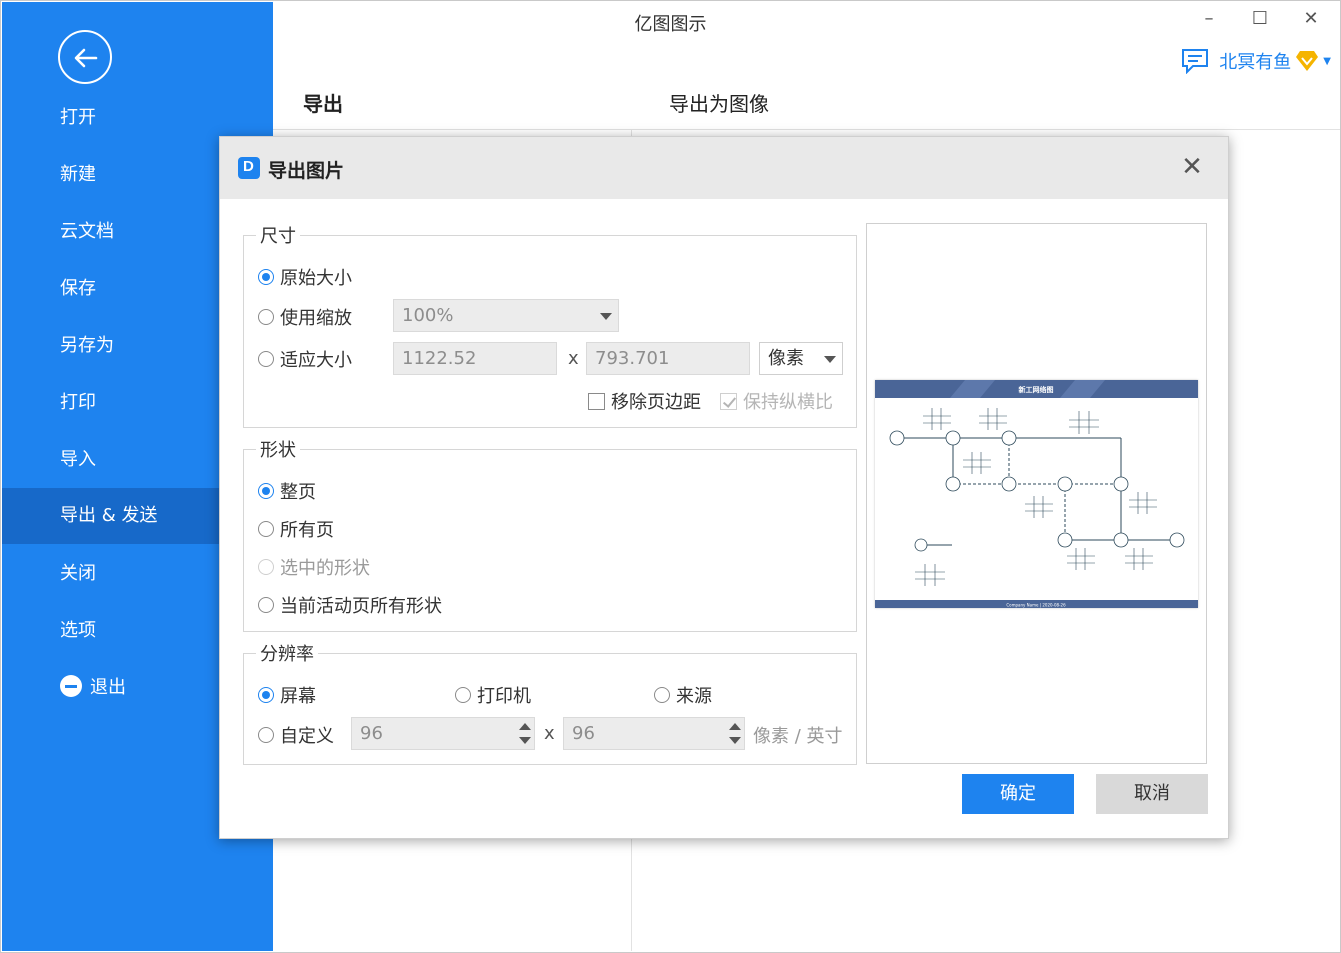 The width and height of the screenshot is (1341, 953). Describe the element at coordinates (1307, 61) in the screenshot. I see `vip-diamond-icon` at that location.